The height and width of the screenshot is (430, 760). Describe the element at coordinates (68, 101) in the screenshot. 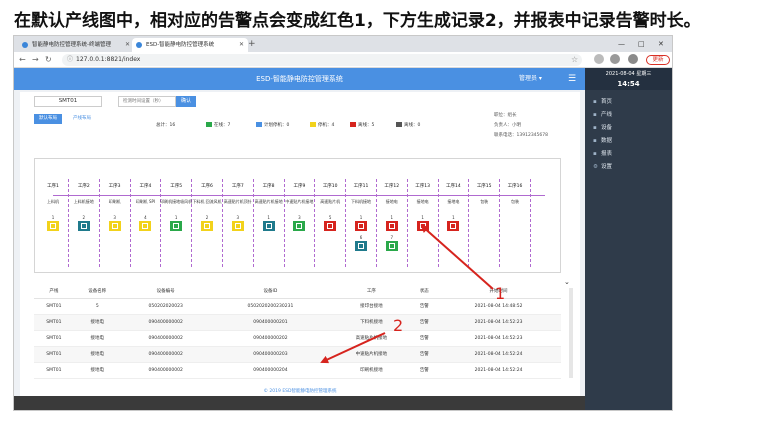

I see `line-select: SMT01` at that location.